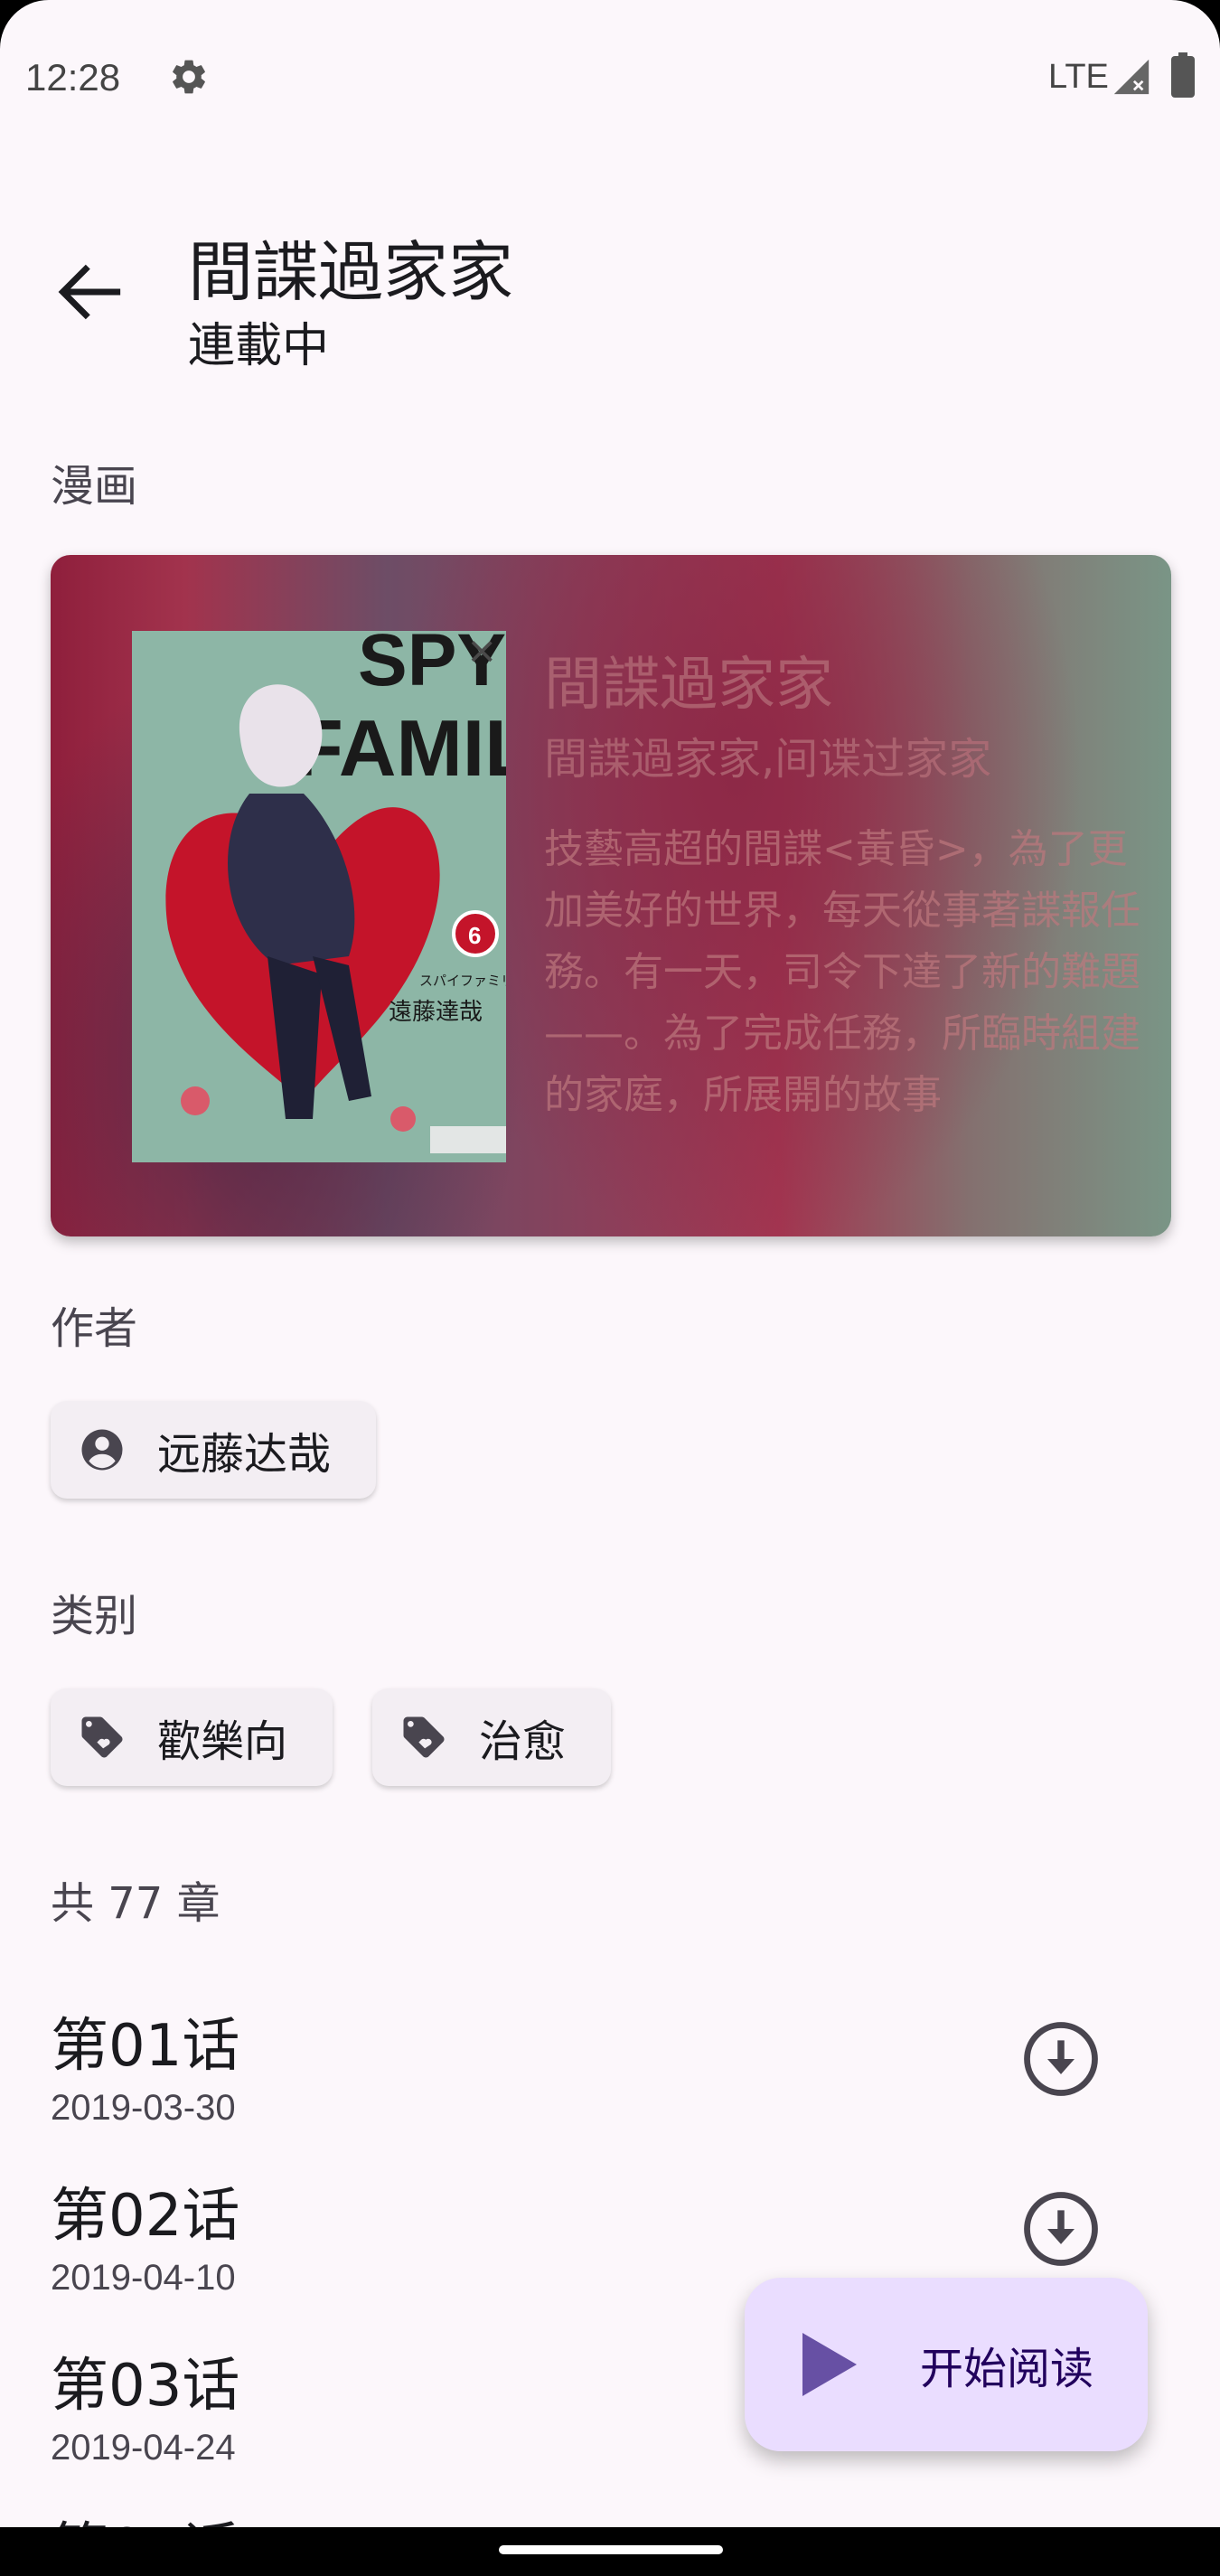 The image size is (1220, 2576). Describe the element at coordinates (136, 1903) in the screenshot. I see `chapter-count: 共 77 章` at that location.